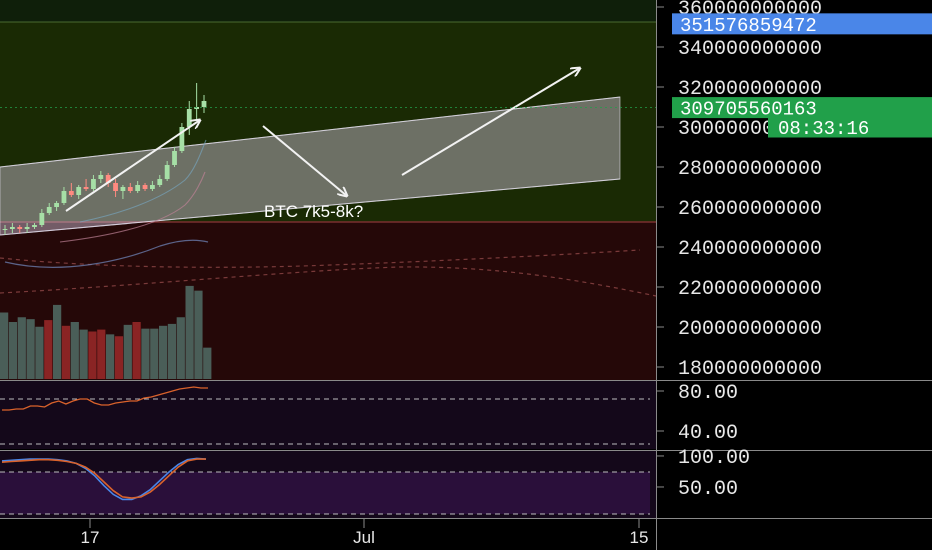 The height and width of the screenshot is (550, 932). Describe the element at coordinates (750, 209) in the screenshot. I see `y-tick-label: 260000000000` at that location.